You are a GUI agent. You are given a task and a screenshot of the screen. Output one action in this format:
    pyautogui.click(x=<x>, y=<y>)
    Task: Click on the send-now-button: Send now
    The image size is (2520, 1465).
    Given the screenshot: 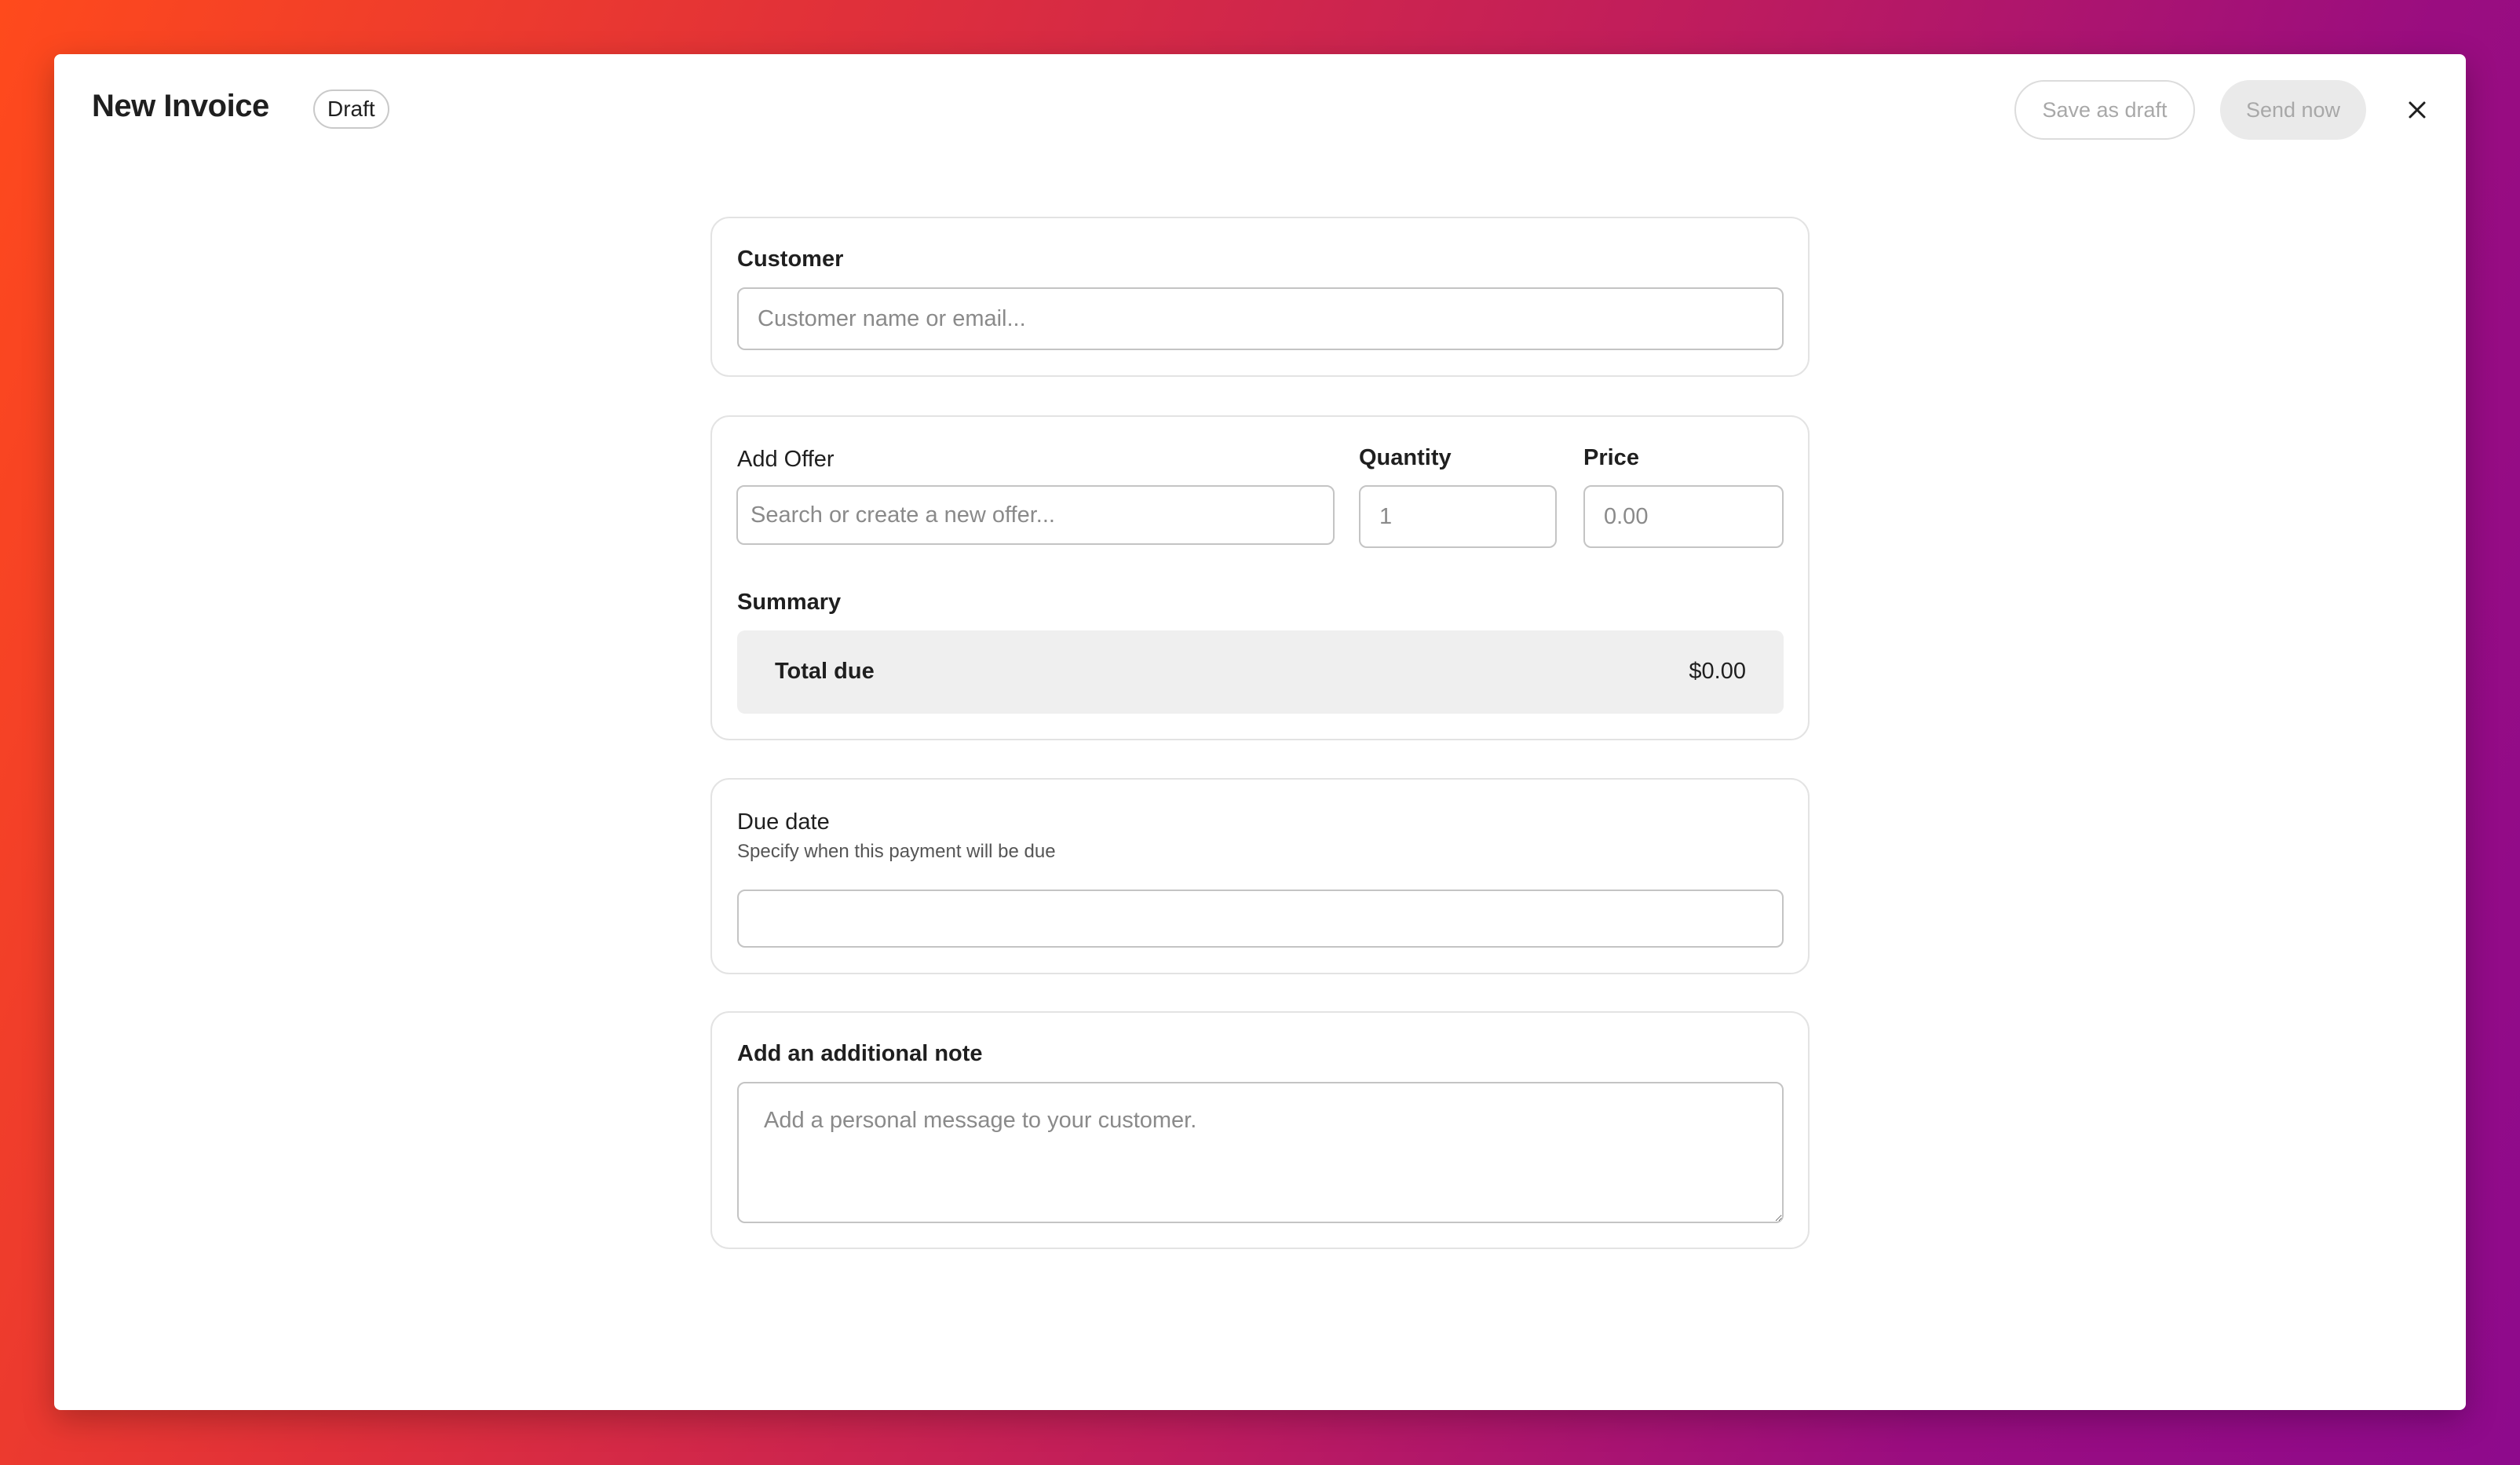 What is the action you would take?
    pyautogui.click(x=2293, y=110)
    